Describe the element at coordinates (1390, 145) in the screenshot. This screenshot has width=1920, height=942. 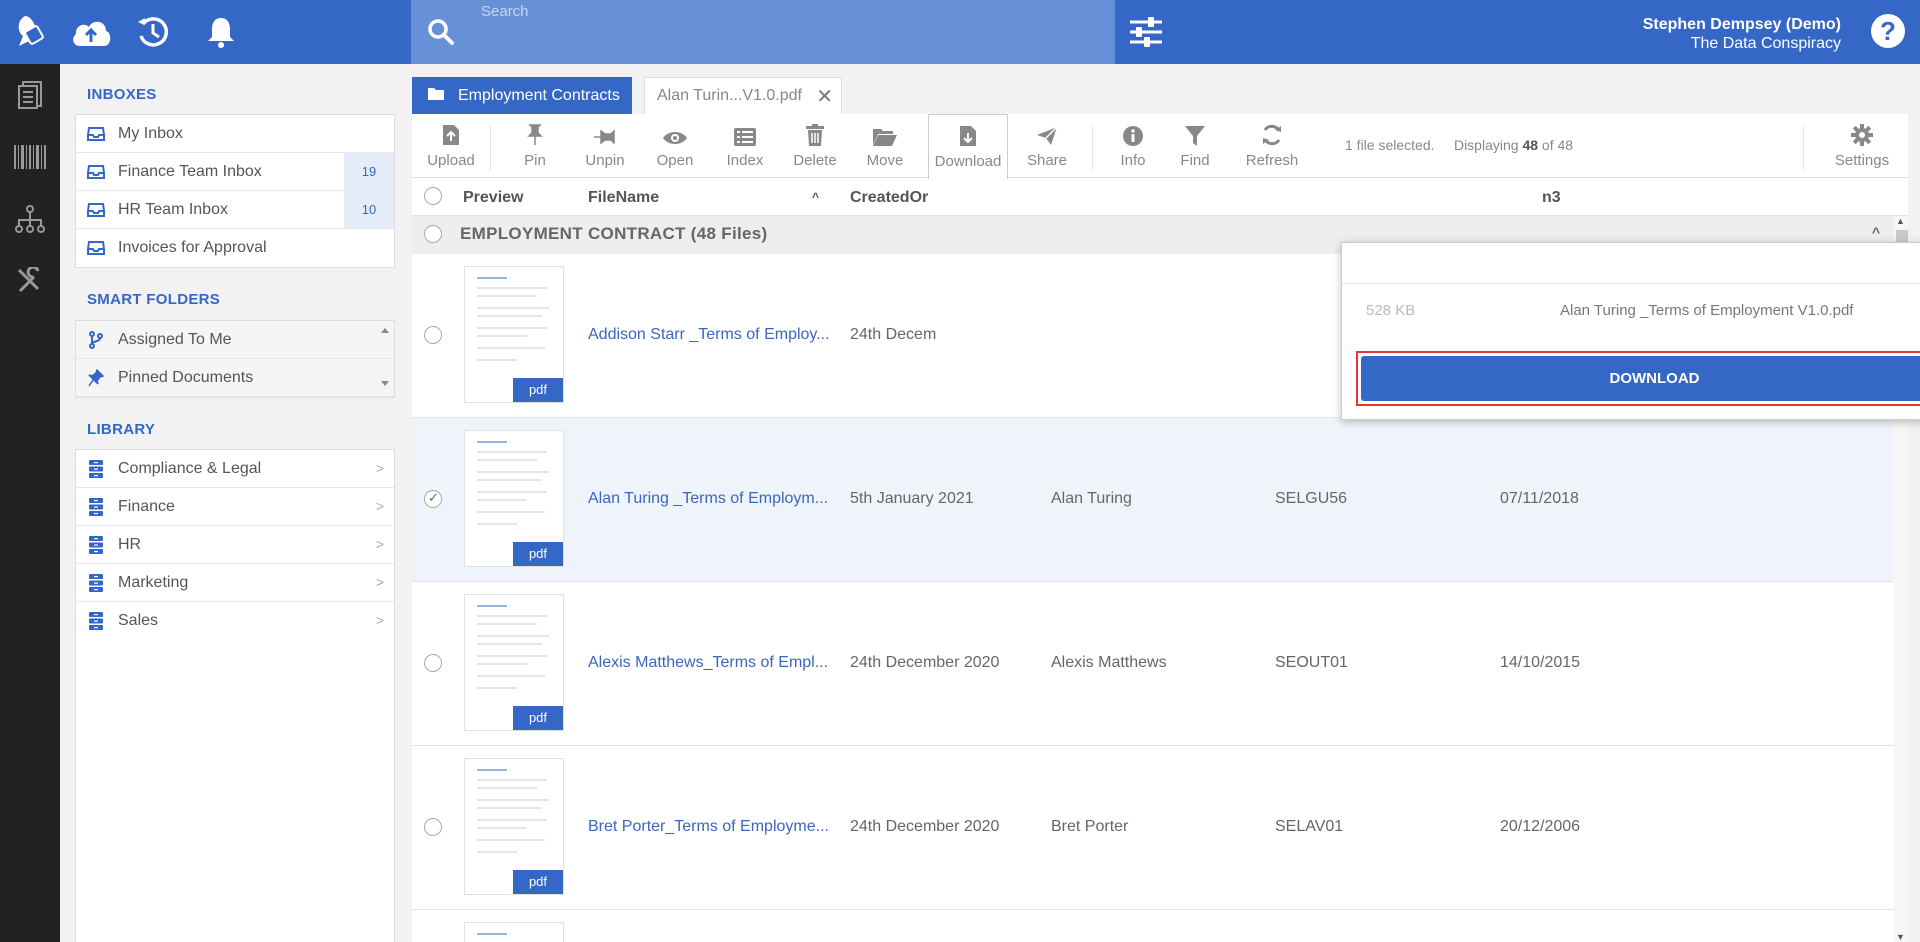
I see `status-selected-text: 1 file selected.` at that location.